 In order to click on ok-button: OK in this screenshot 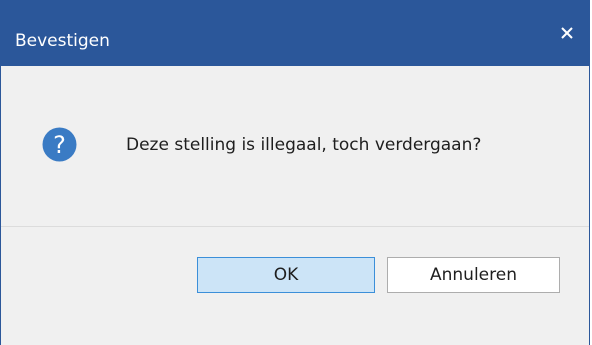, I will do `click(286, 275)`.